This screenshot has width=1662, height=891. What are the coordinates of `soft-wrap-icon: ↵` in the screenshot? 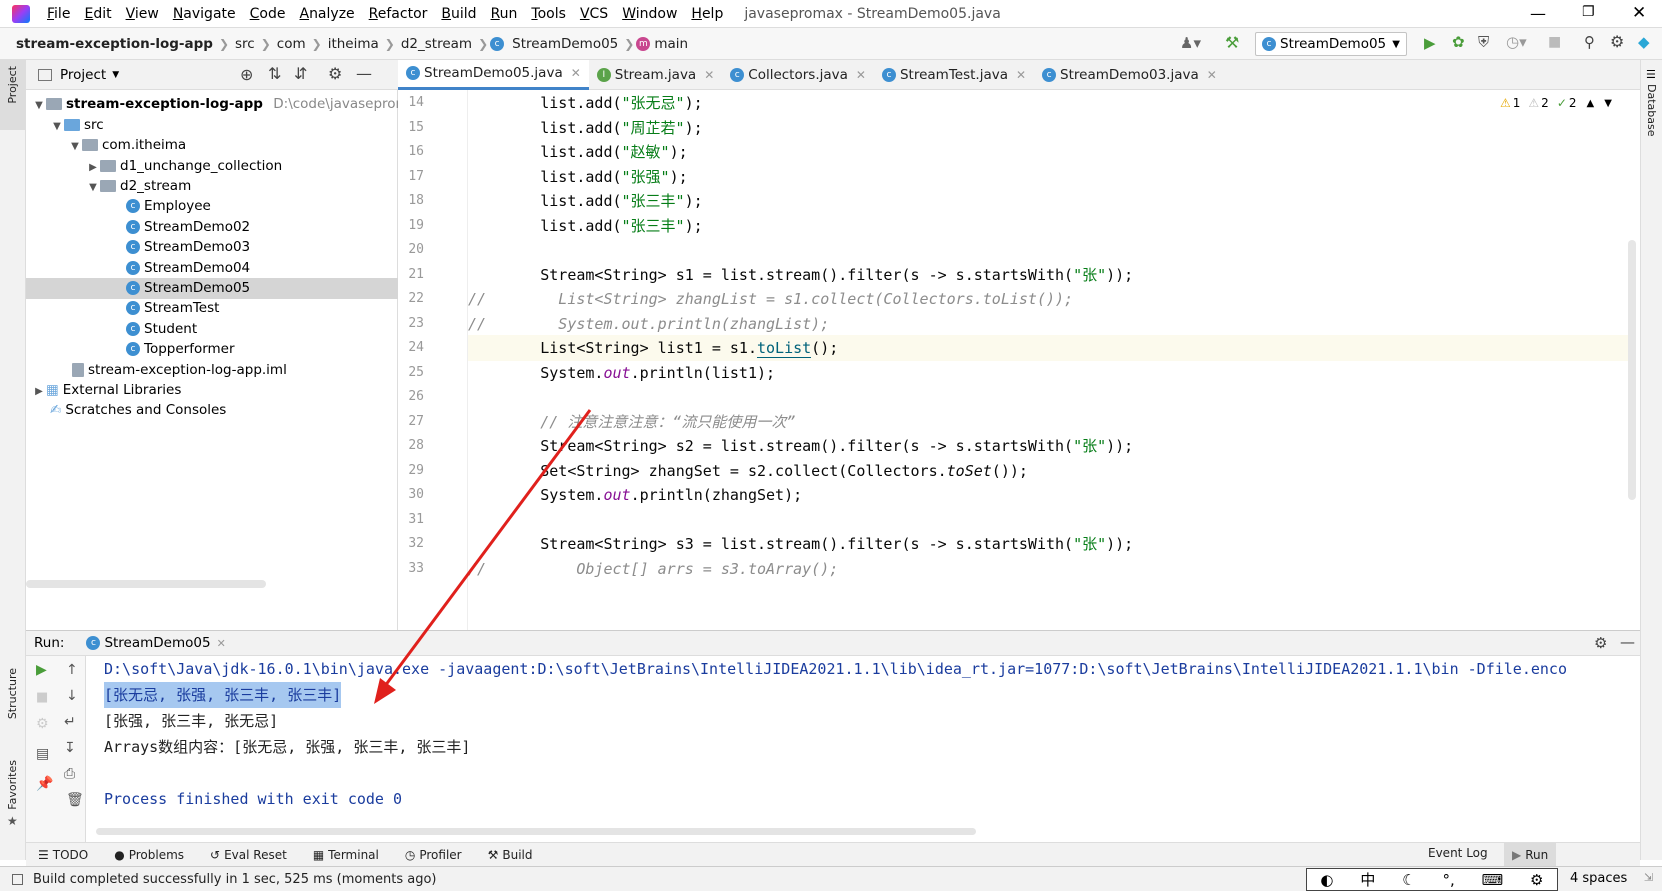 It's located at (70, 722).